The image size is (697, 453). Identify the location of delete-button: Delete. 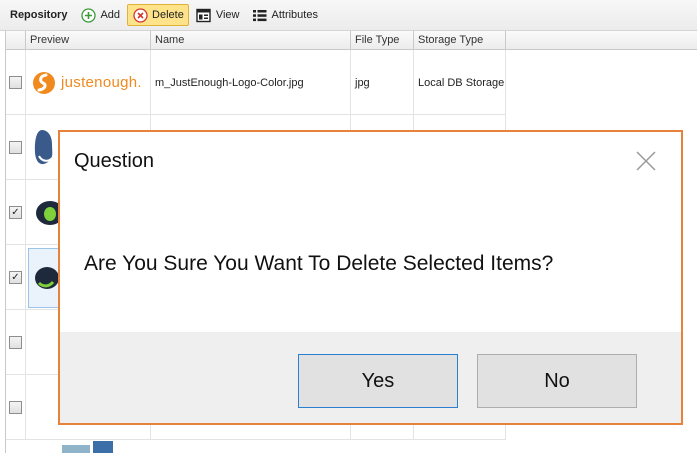
(158, 15).